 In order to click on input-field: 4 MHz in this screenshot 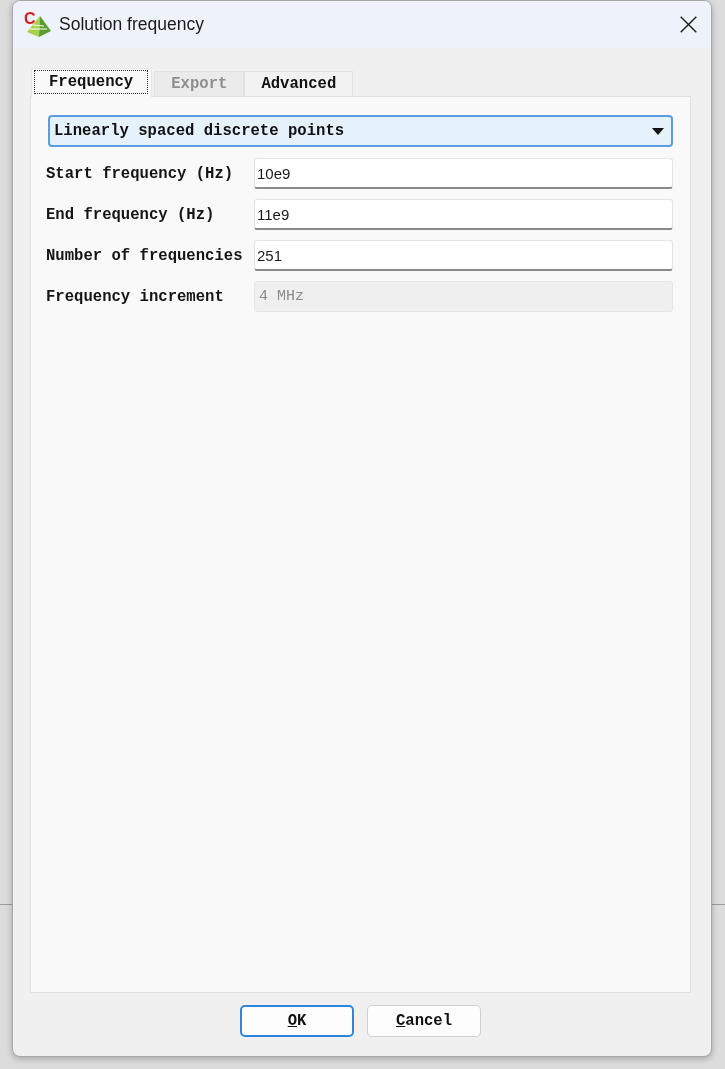, I will do `click(463, 296)`.